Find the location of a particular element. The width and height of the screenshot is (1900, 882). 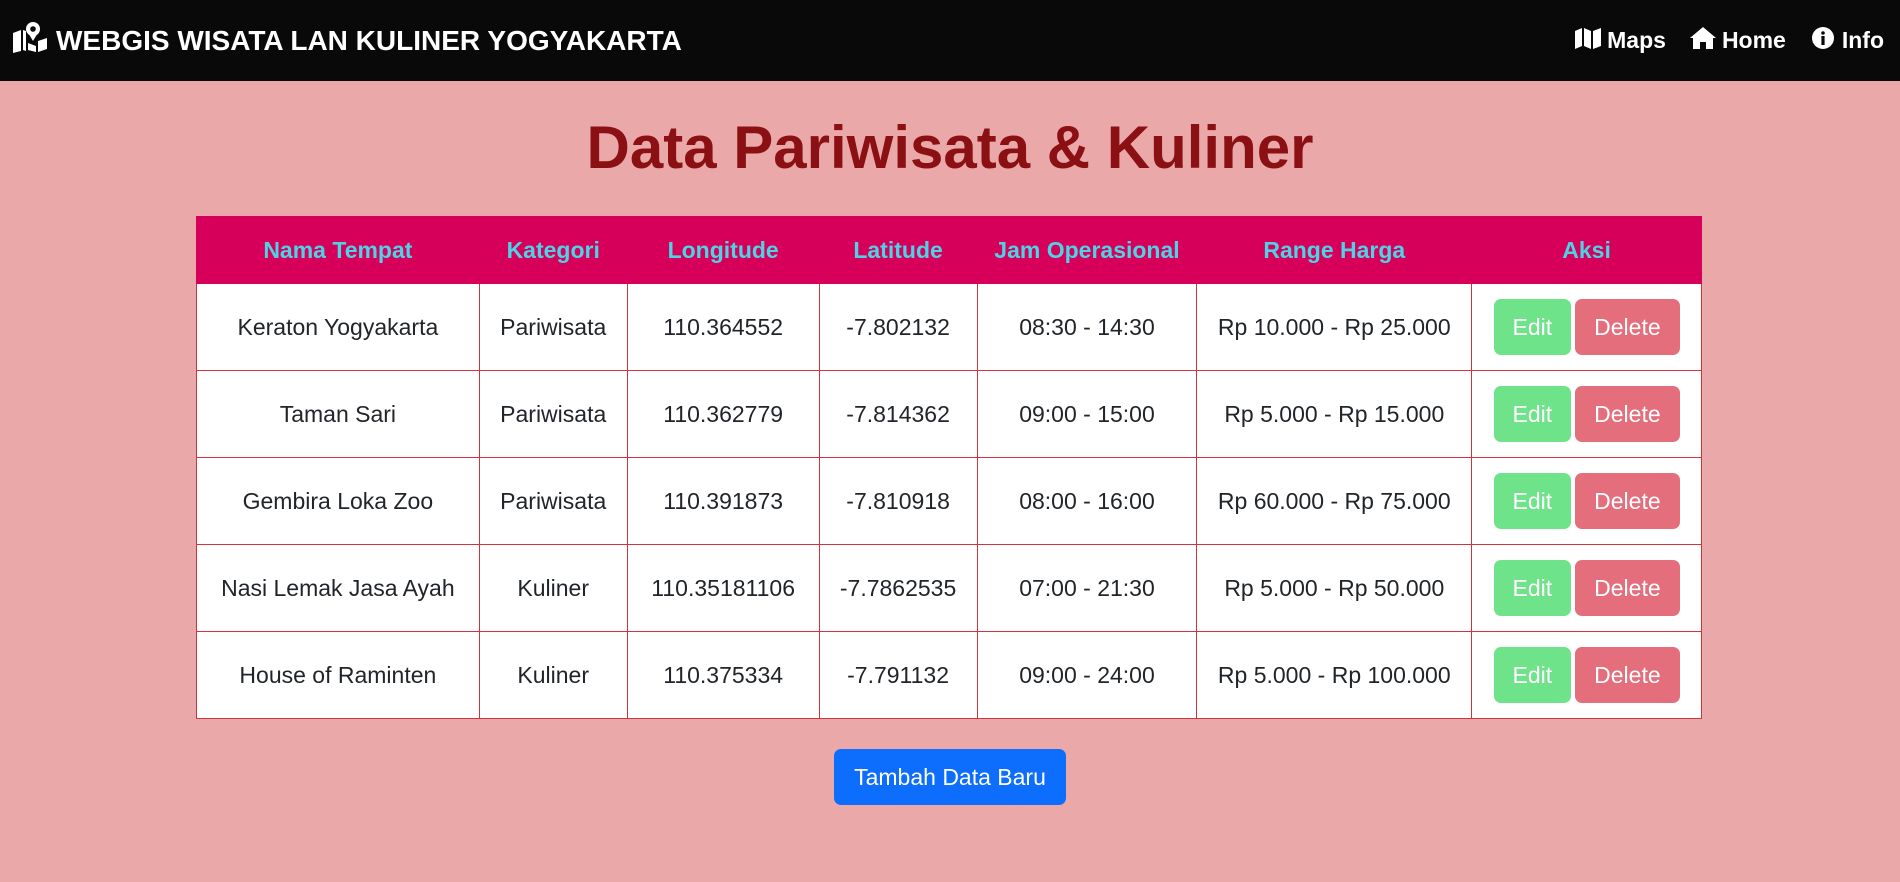

column-header-range-harga: Range Harga is located at coordinates (1334, 250).